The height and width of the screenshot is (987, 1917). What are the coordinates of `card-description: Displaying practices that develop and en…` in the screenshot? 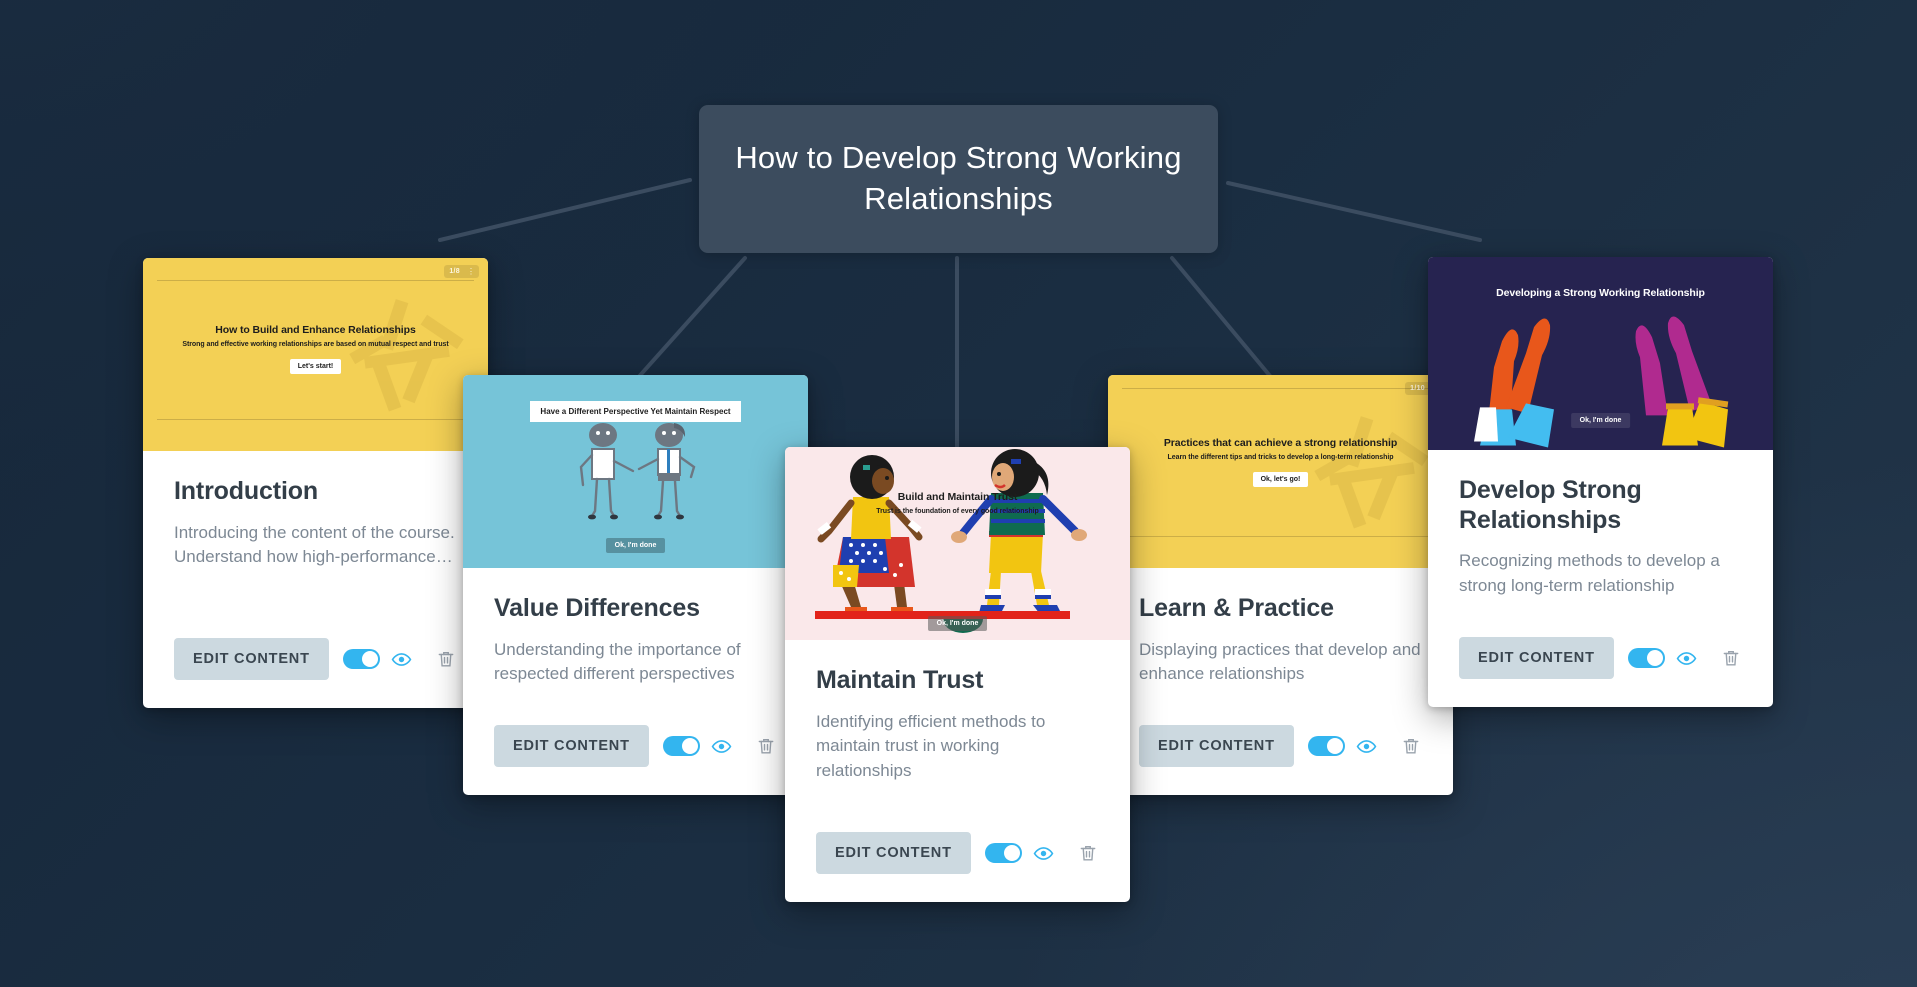 It's located at (1280, 661).